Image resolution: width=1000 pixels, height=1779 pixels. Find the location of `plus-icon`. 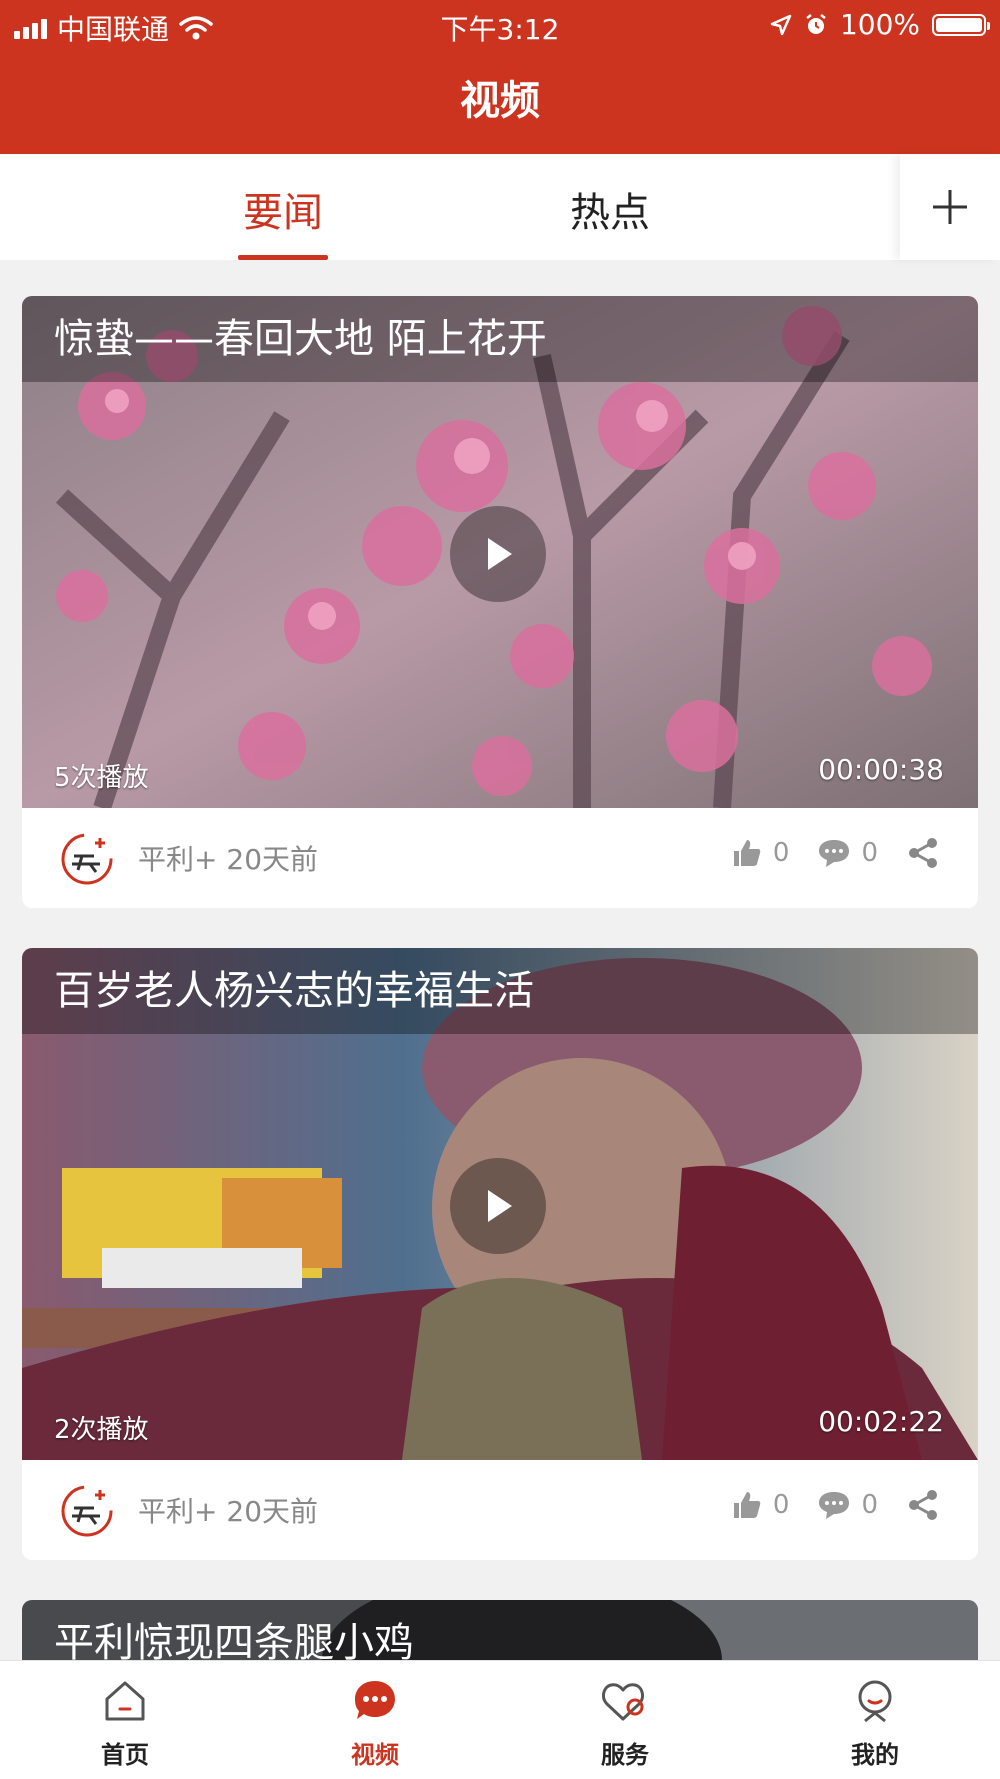

plus-icon is located at coordinates (950, 207).